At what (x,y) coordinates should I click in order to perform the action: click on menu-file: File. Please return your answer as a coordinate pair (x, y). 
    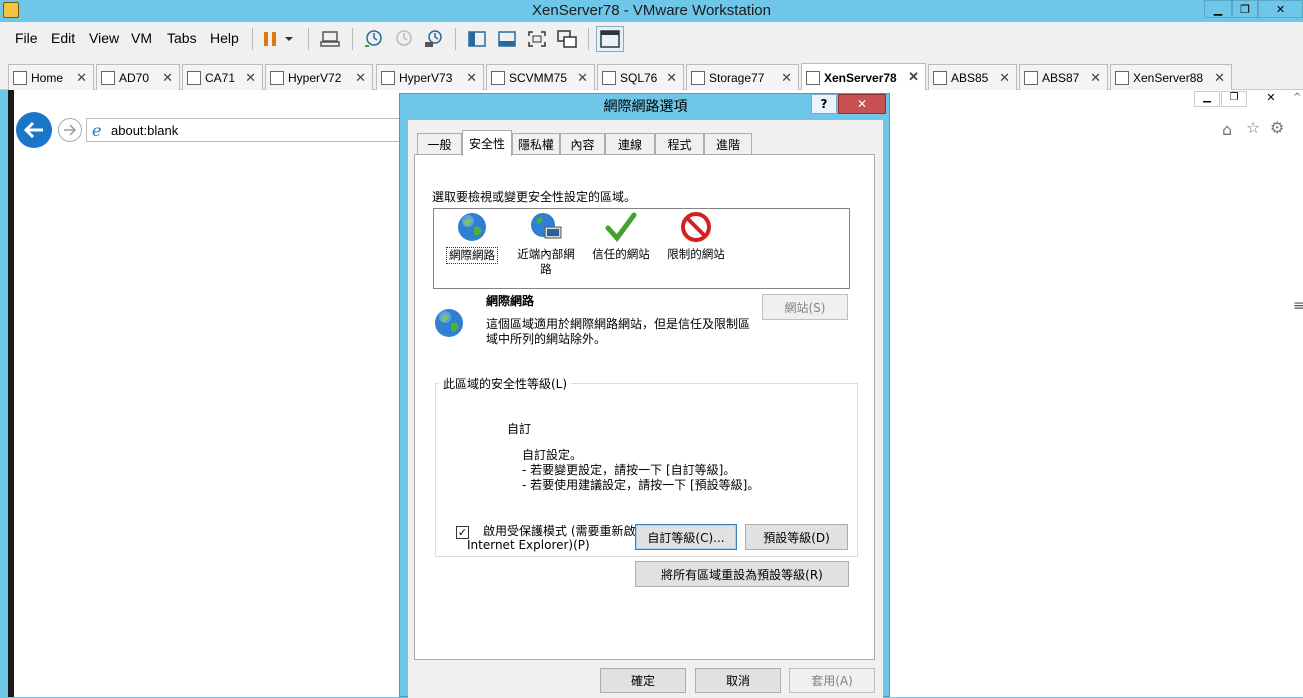
    Looking at the image, I should click on (26, 38).